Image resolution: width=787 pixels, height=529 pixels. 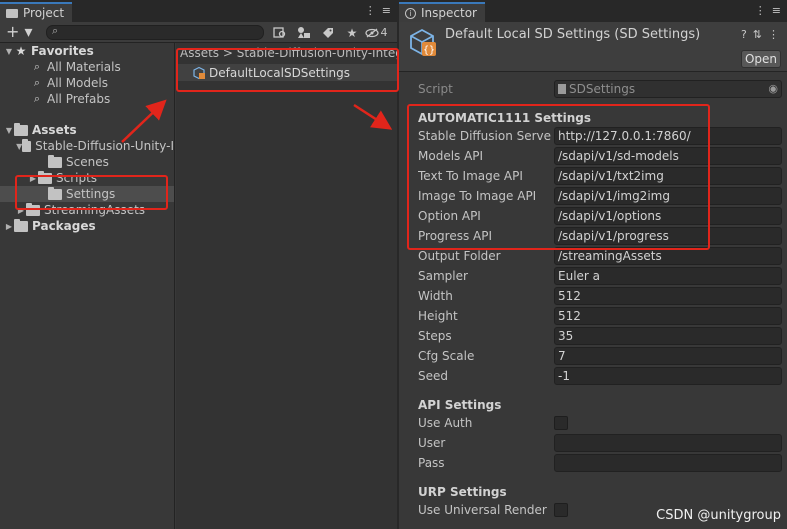 What do you see at coordinates (87, 130) in the screenshot?
I see `tree-assets: ▼ Assets` at bounding box center [87, 130].